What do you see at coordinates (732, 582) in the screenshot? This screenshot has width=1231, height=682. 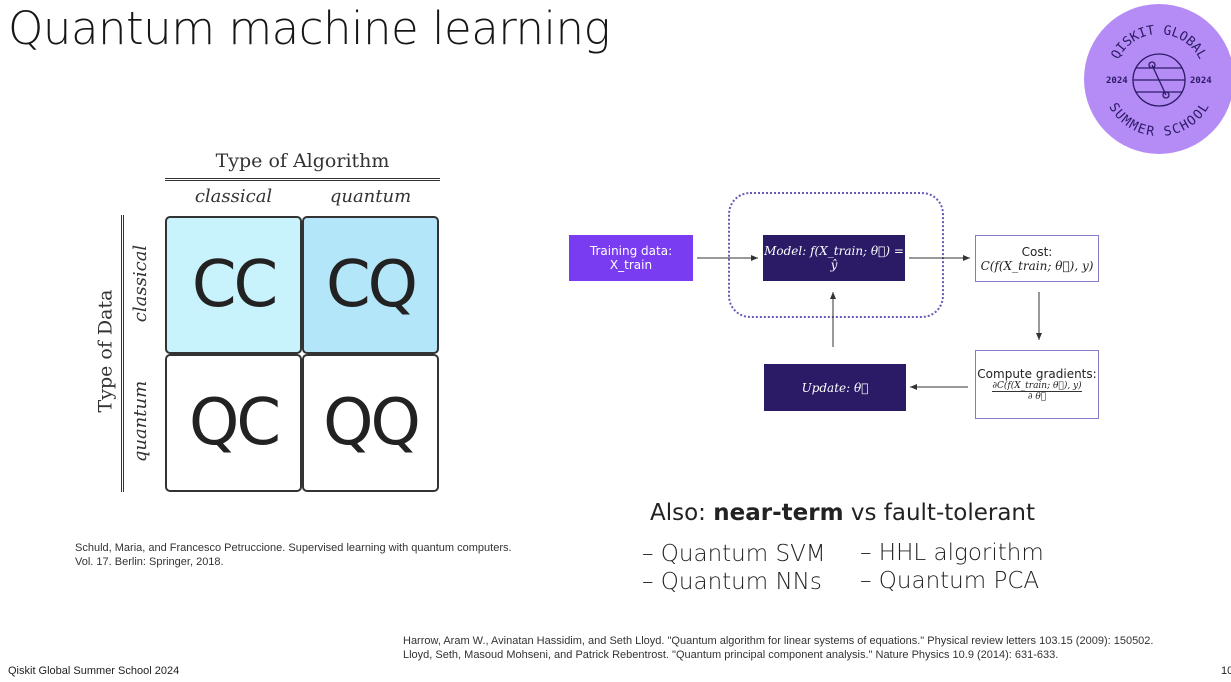 I see `list-item: – Quantum NNs` at bounding box center [732, 582].